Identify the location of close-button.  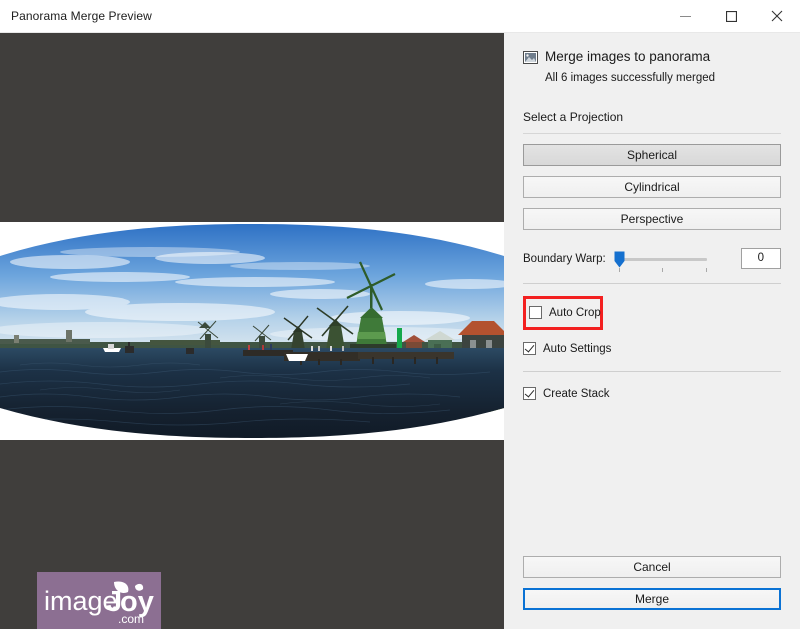
(777, 16).